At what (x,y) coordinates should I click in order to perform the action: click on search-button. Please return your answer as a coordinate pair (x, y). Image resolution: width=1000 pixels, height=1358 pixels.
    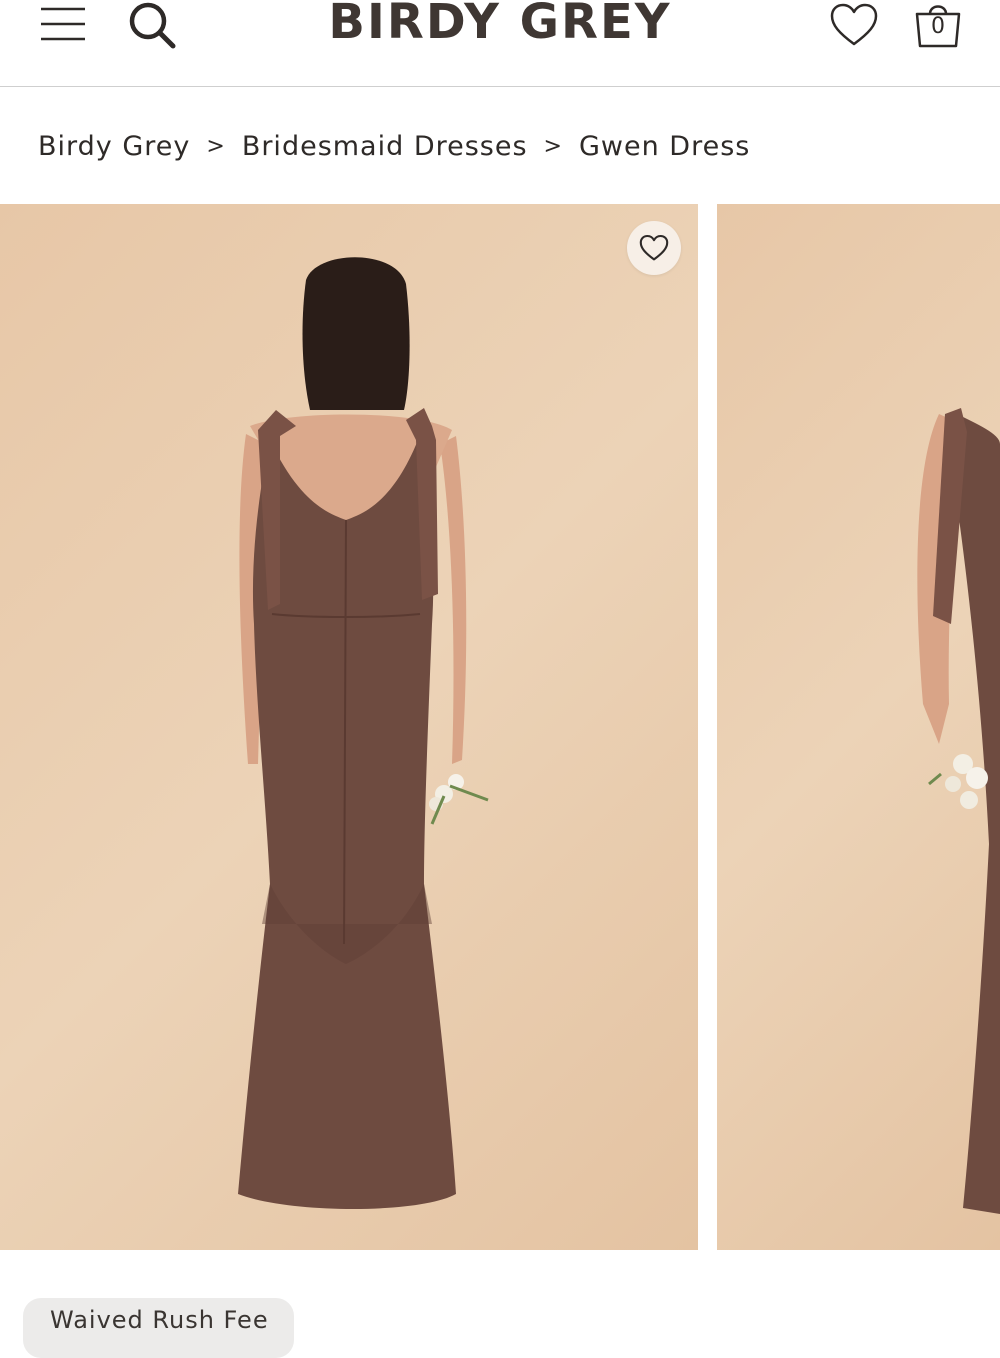
    Looking at the image, I should click on (152, 25).